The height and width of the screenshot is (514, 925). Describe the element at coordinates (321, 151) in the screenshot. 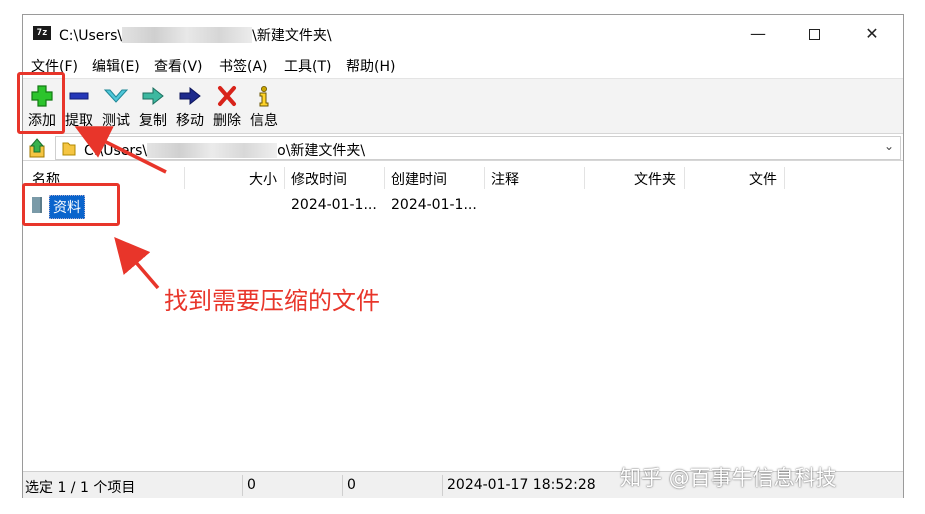

I see `path-suffix: o\新建文件夹\` at that location.